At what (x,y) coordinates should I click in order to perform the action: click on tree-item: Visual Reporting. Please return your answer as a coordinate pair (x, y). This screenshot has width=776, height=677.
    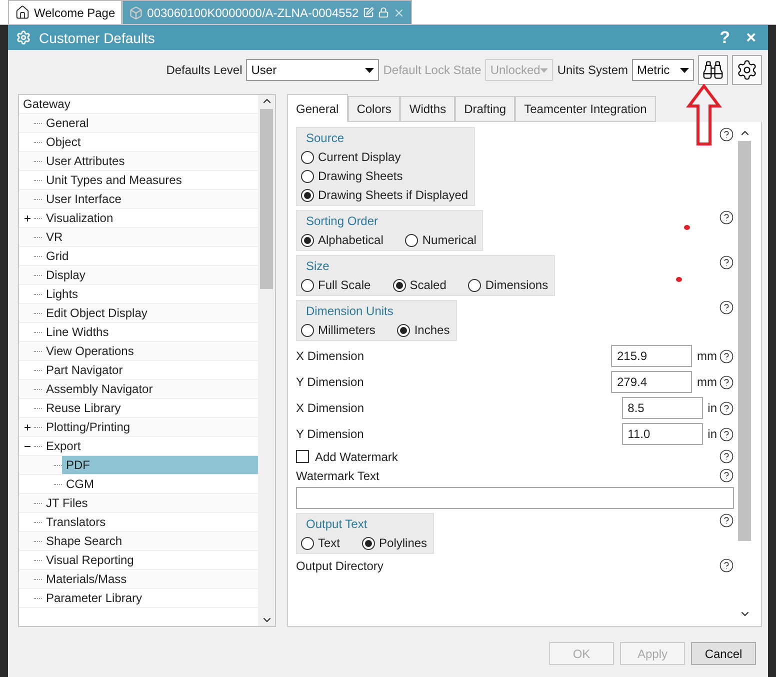
    Looking at the image, I should click on (150, 560).